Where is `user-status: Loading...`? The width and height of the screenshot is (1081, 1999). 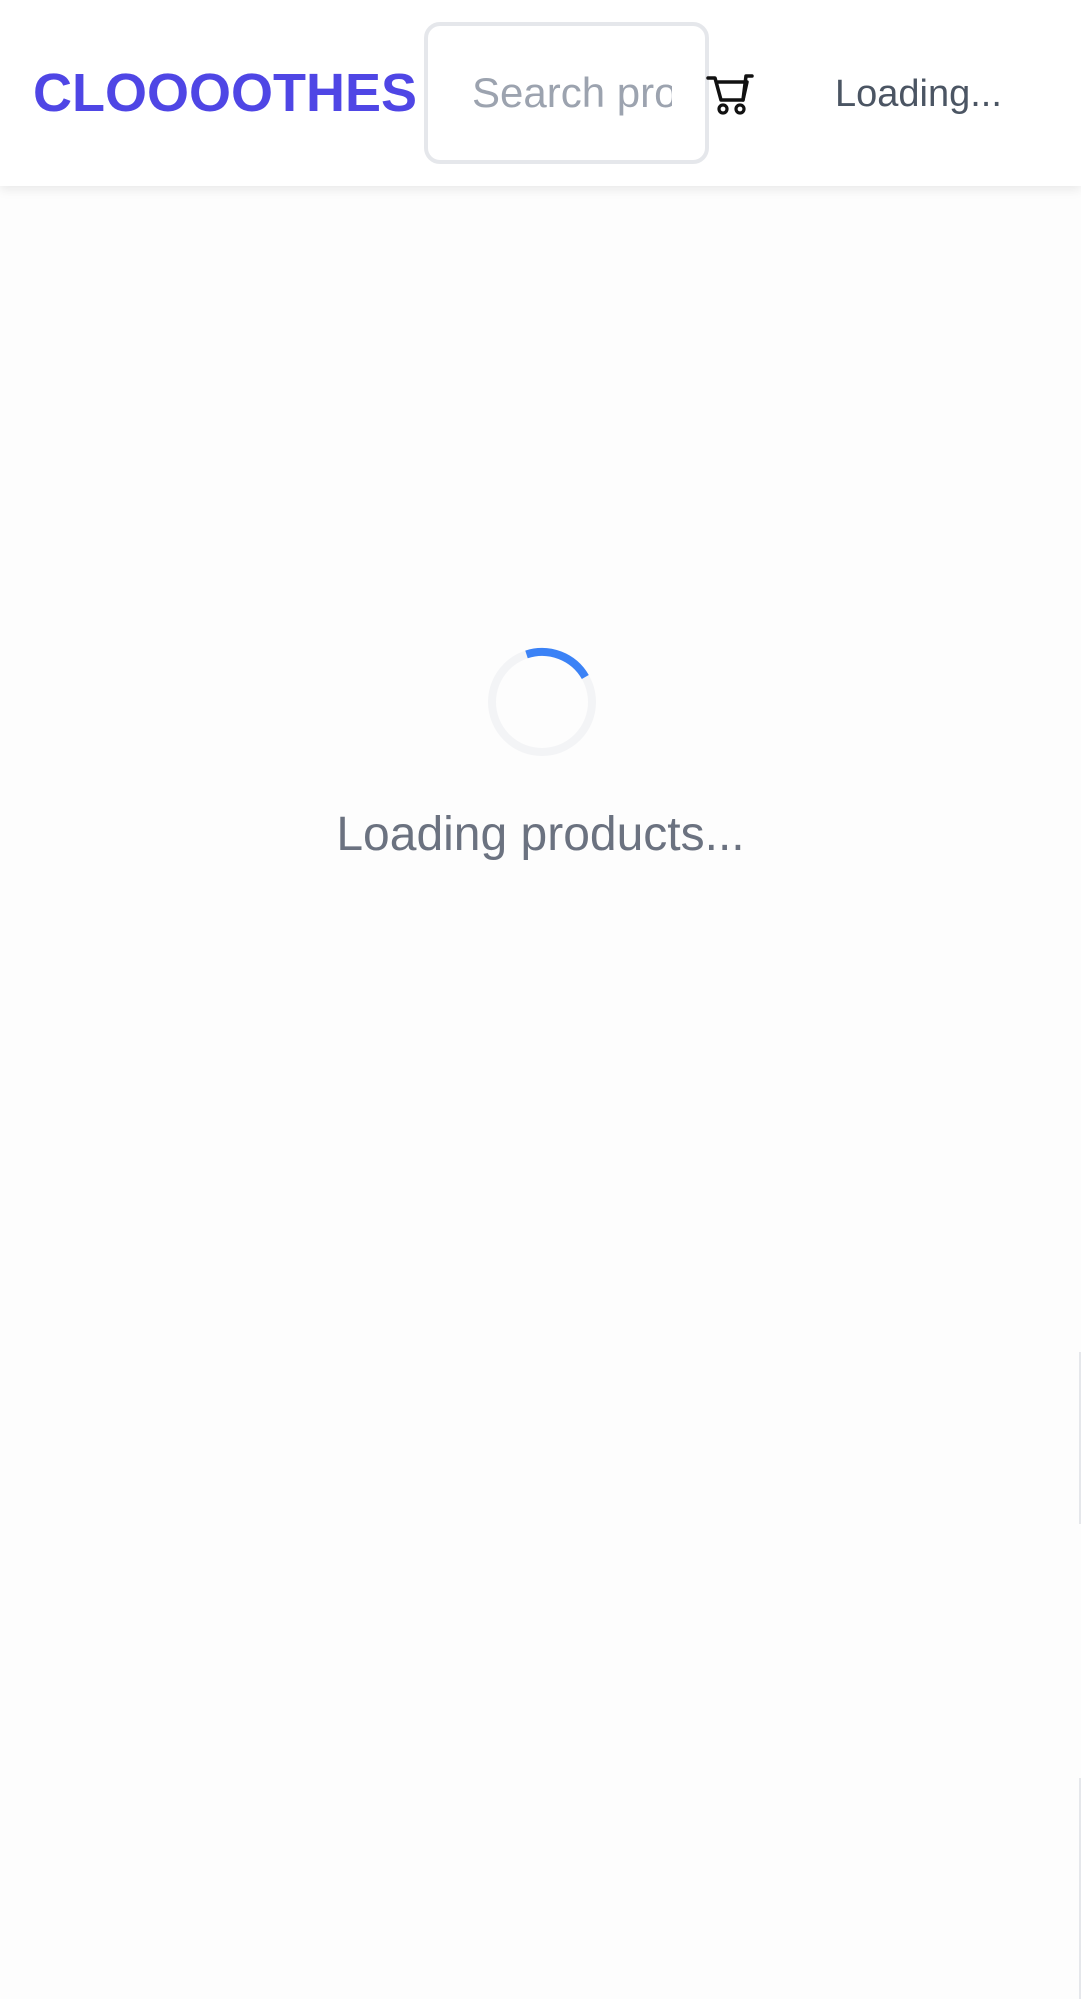 user-status: Loading... is located at coordinates (918, 94).